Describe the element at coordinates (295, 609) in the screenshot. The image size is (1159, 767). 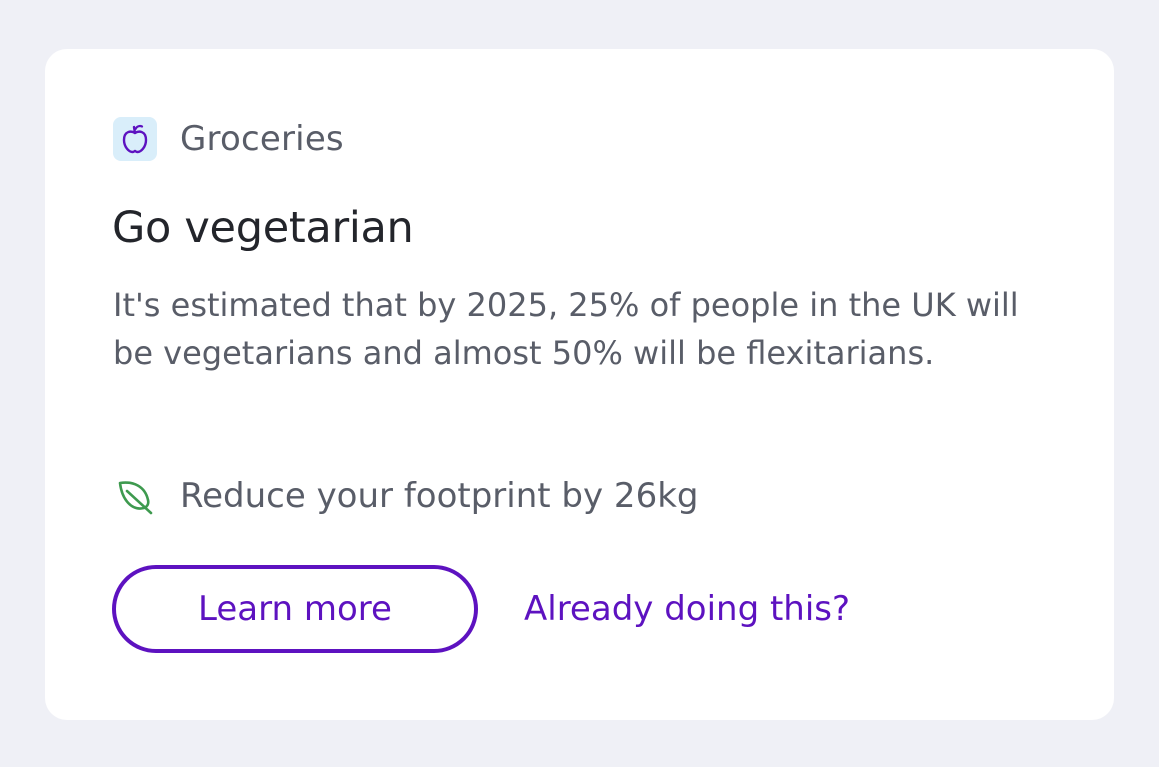
I see `learn-more-button: Learn more` at that location.